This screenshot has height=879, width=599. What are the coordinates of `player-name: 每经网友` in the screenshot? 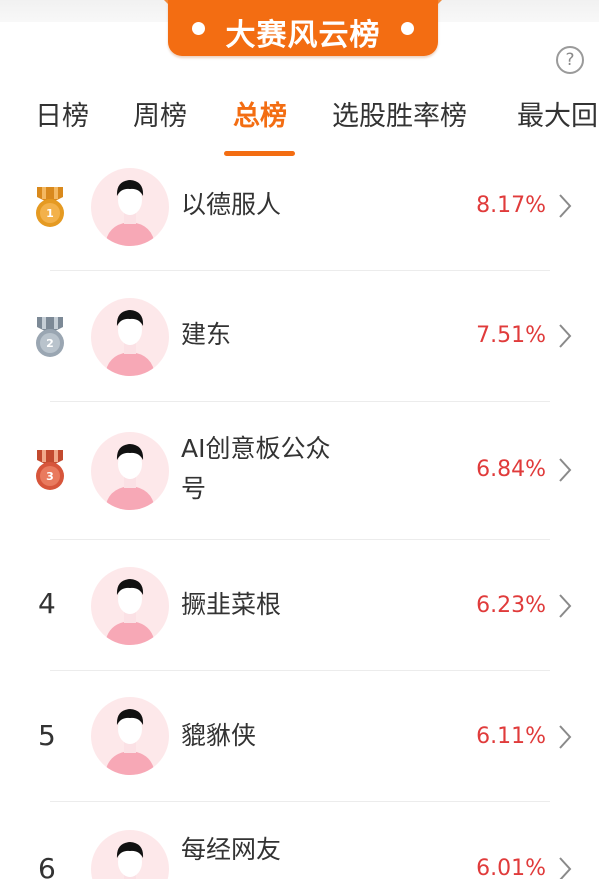 It's located at (231, 849).